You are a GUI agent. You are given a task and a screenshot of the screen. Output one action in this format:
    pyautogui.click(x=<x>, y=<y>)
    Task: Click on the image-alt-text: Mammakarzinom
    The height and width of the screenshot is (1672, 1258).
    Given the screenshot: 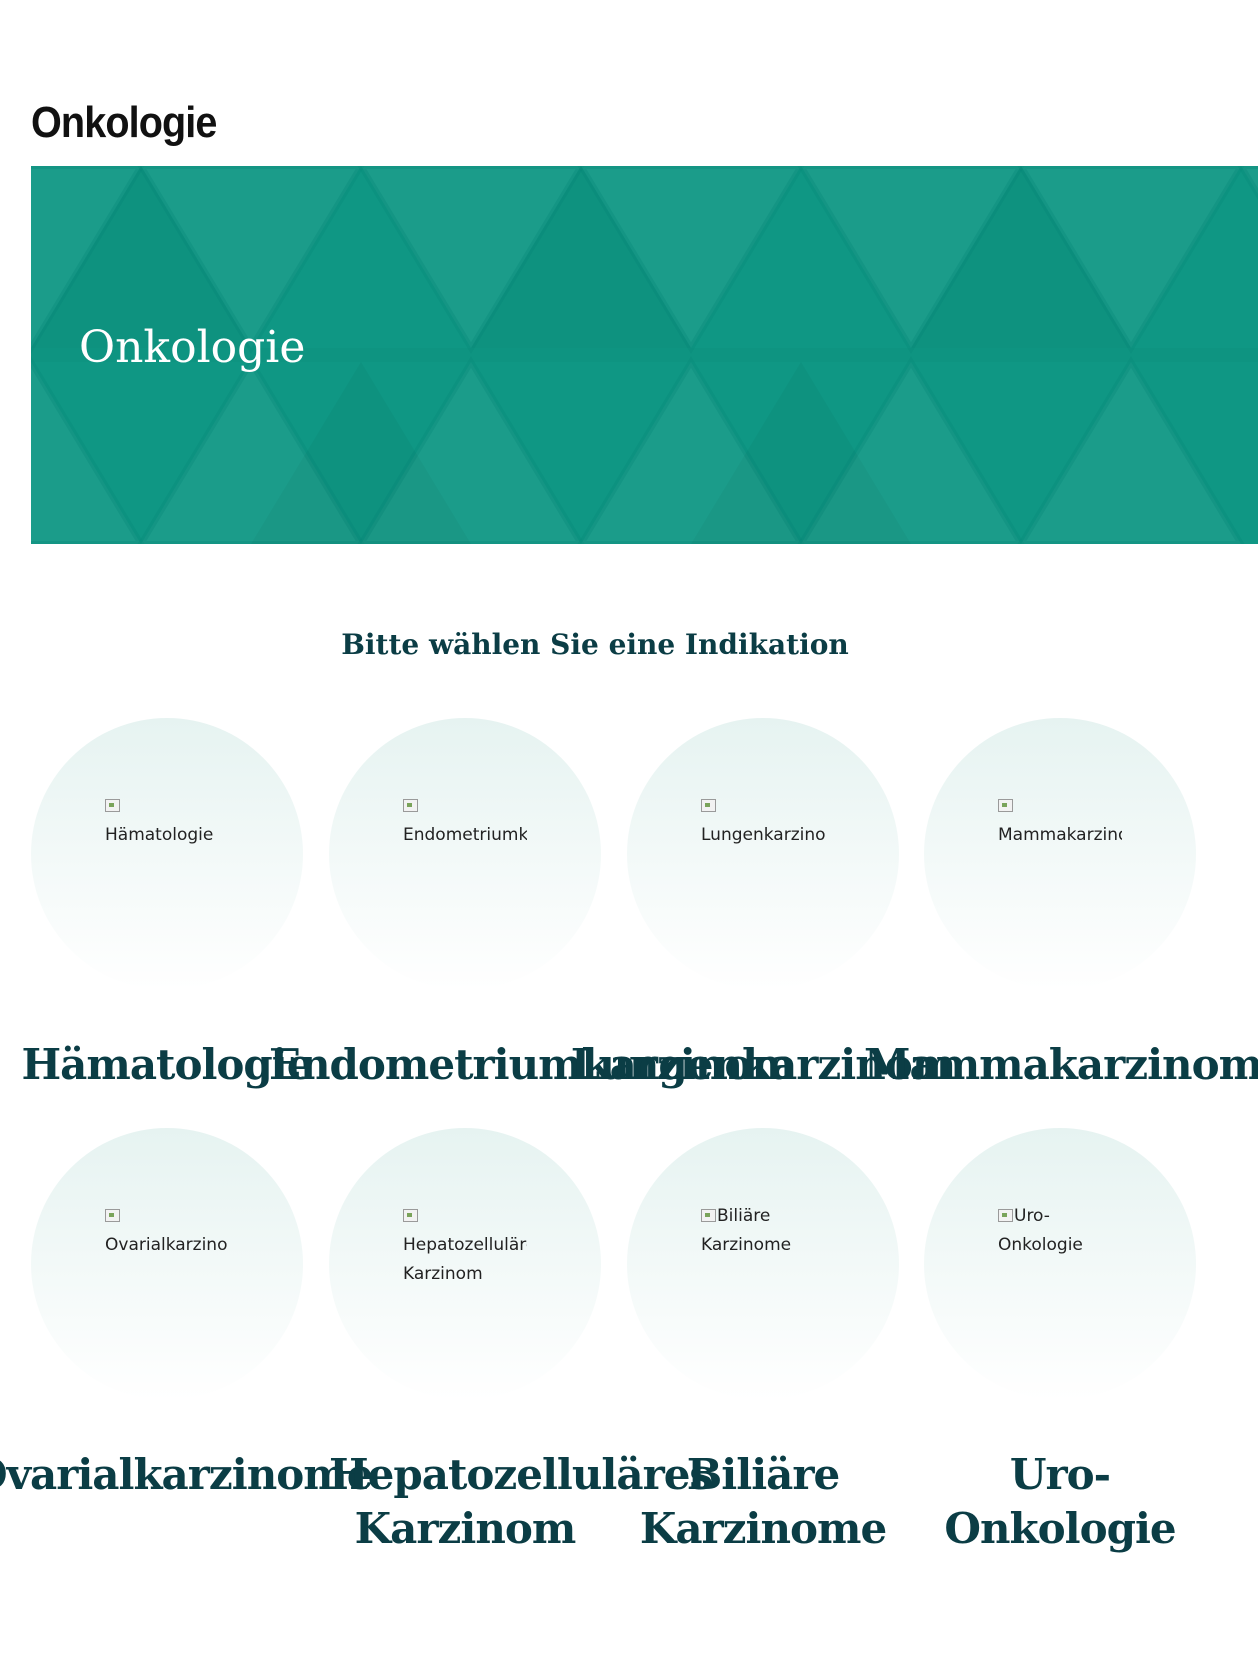 What is the action you would take?
    pyautogui.click(x=1060, y=835)
    